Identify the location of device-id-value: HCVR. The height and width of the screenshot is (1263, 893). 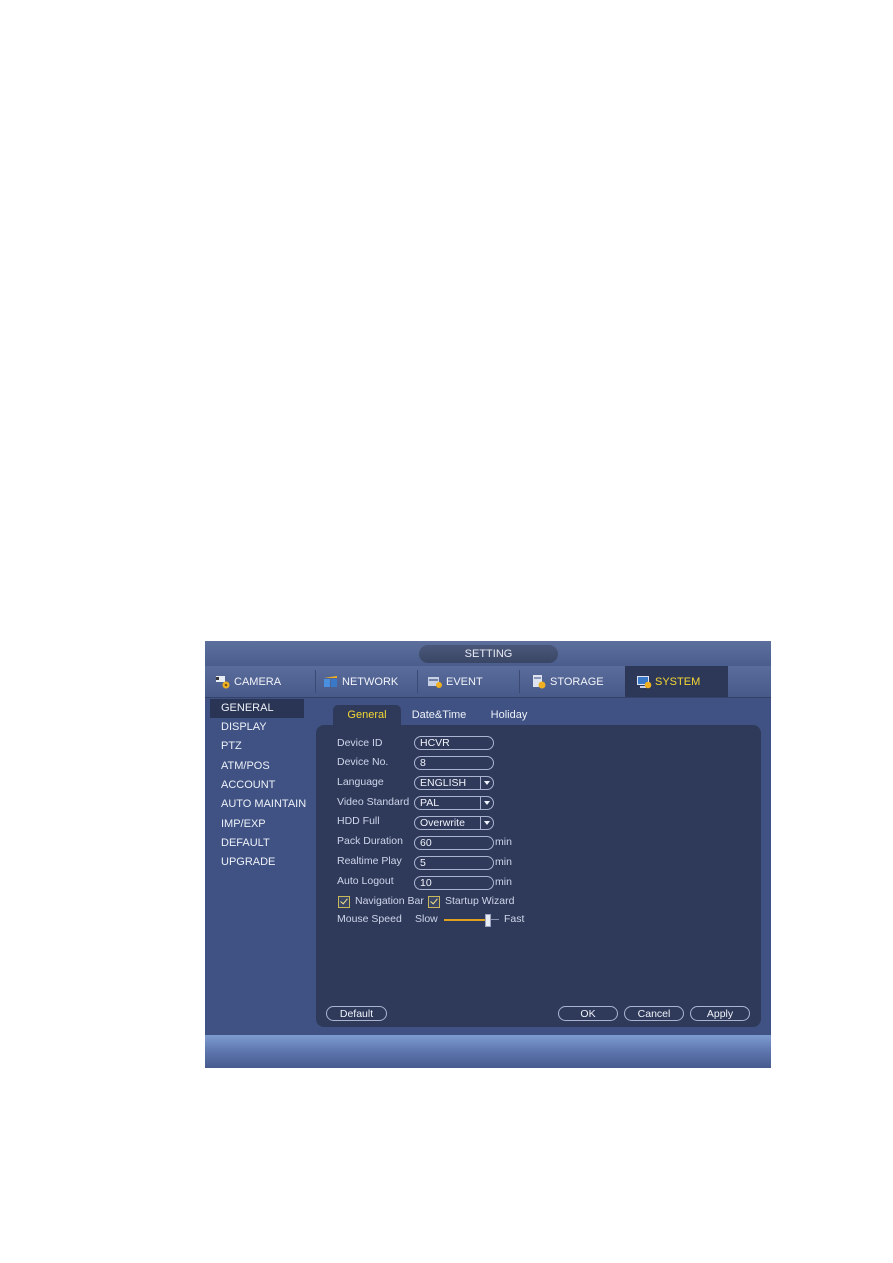
(435, 743).